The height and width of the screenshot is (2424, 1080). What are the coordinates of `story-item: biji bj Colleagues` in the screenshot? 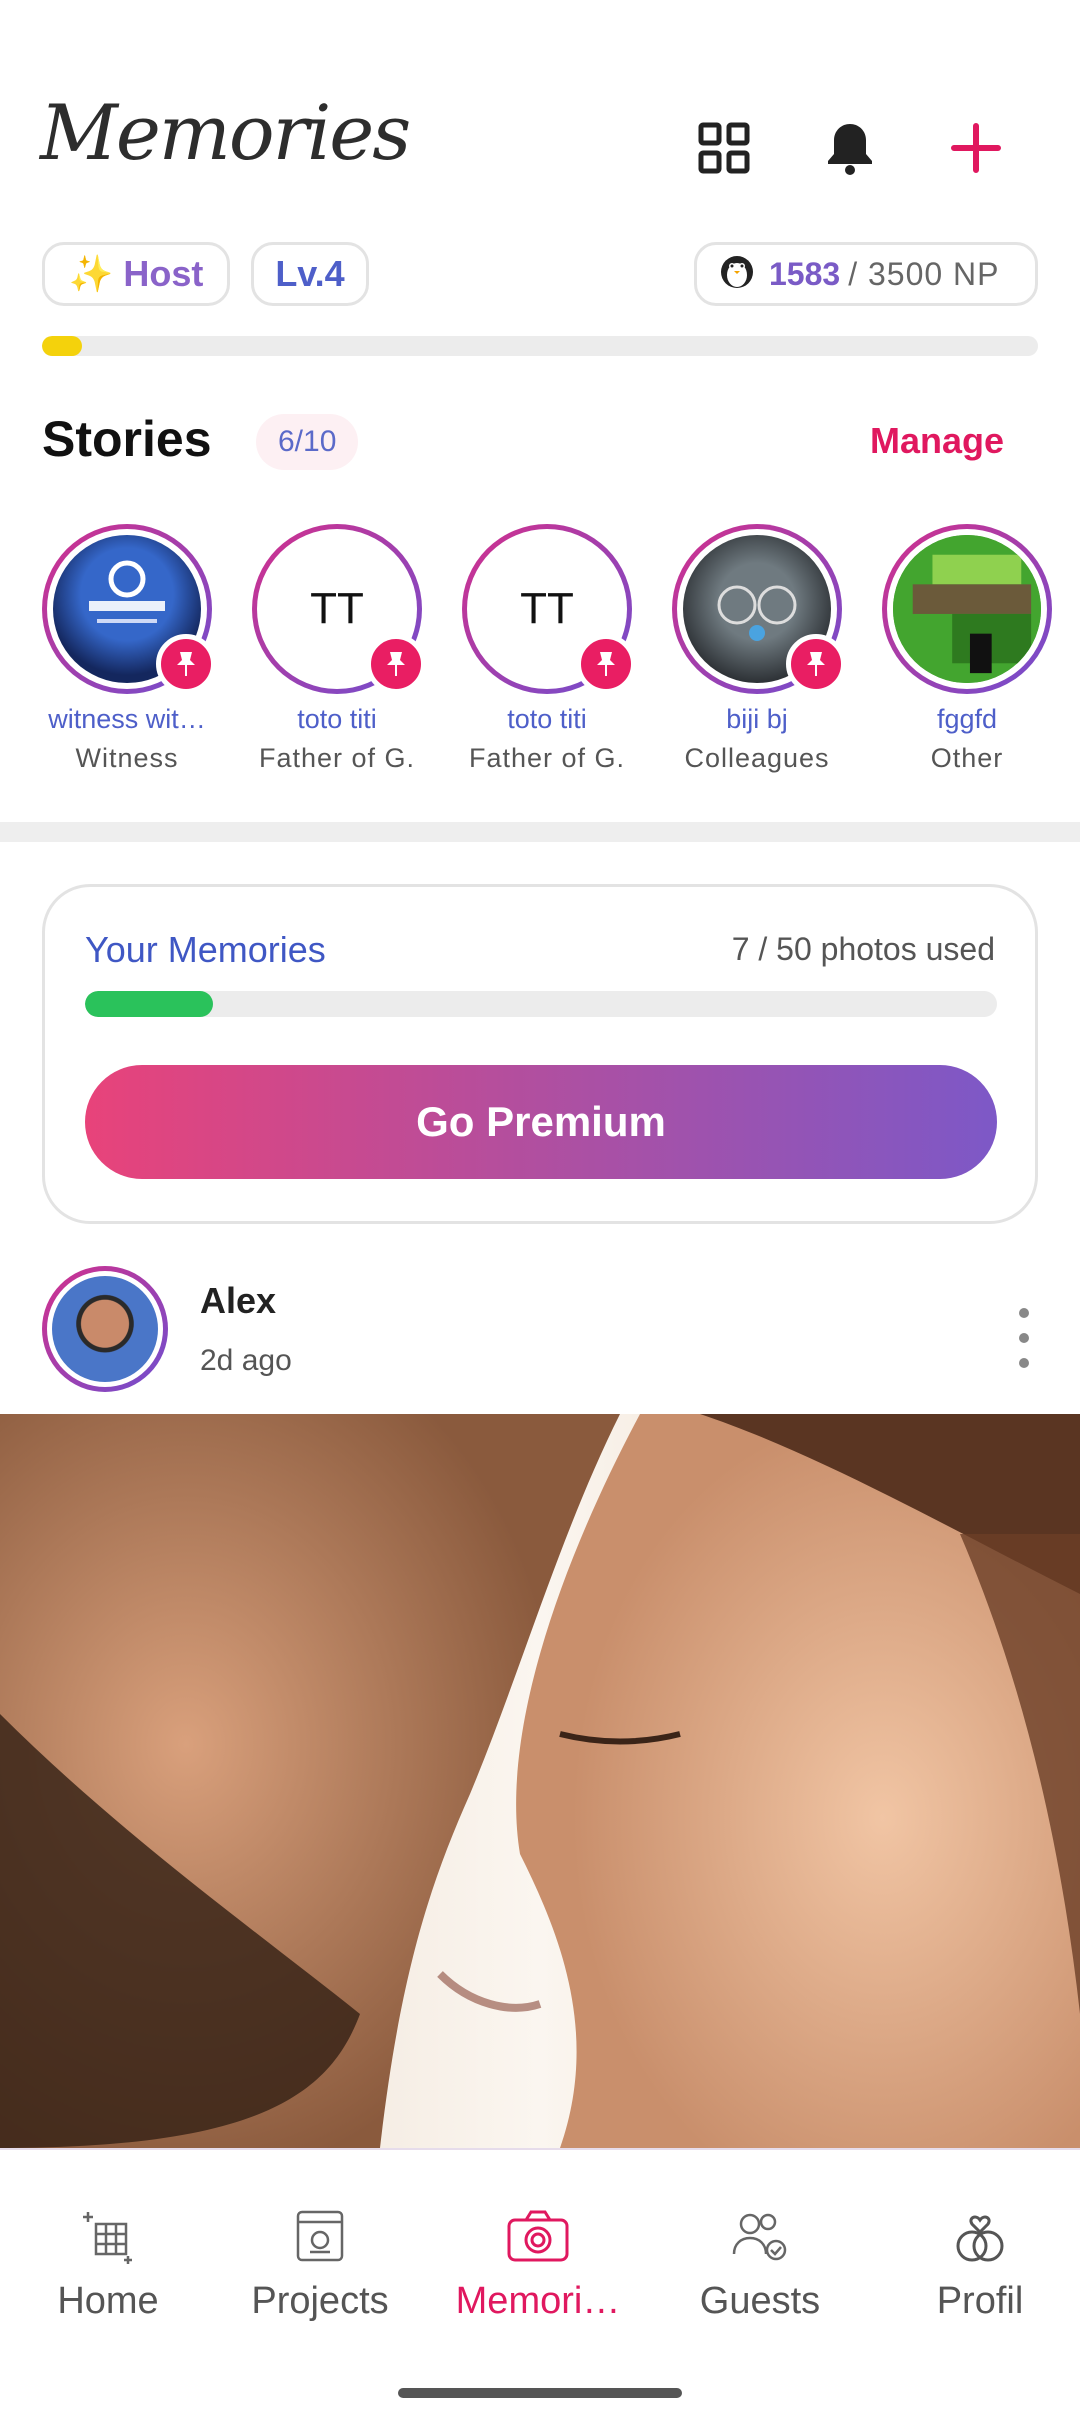 It's located at (757, 649).